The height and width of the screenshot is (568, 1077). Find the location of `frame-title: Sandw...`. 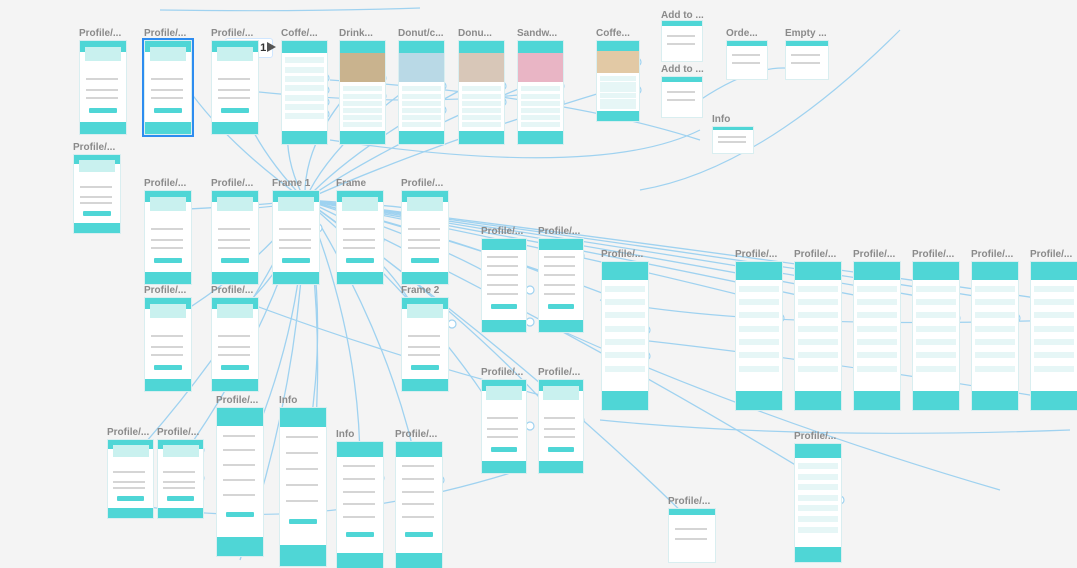

frame-title: Sandw... is located at coordinates (537, 33).